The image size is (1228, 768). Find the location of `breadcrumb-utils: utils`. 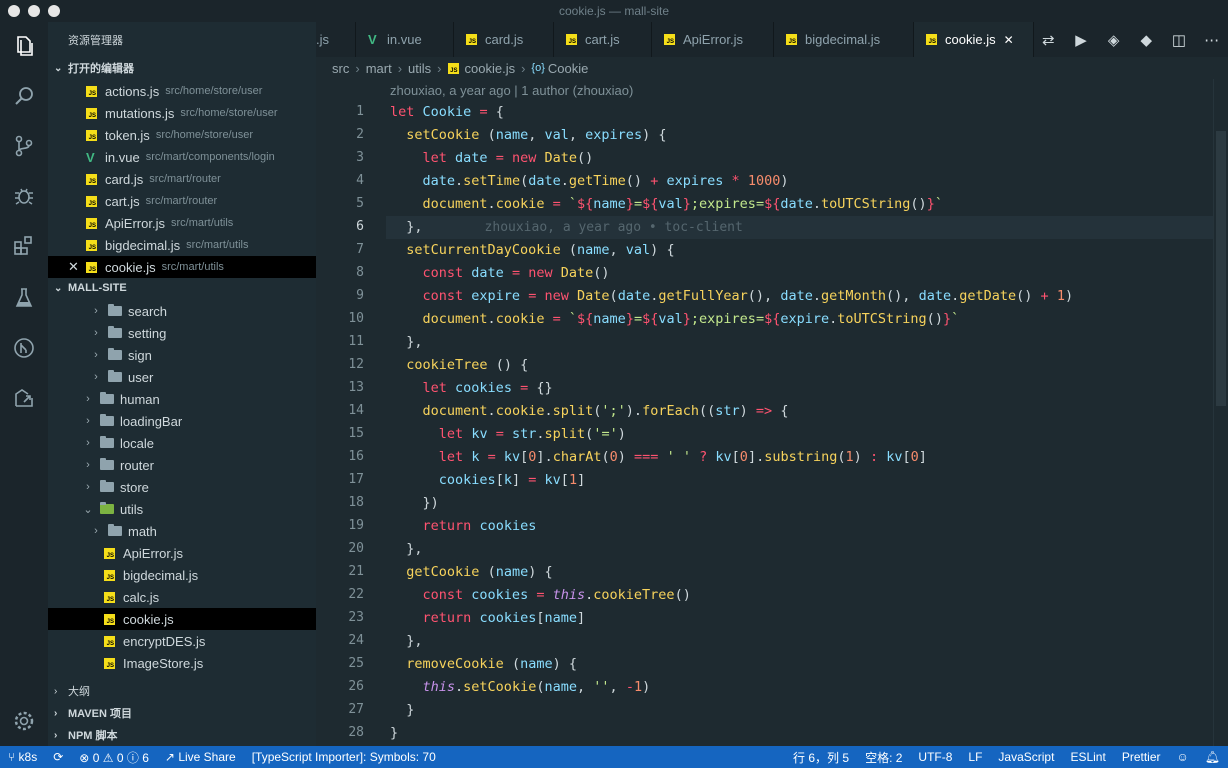

breadcrumb-utils: utils is located at coordinates (419, 68).